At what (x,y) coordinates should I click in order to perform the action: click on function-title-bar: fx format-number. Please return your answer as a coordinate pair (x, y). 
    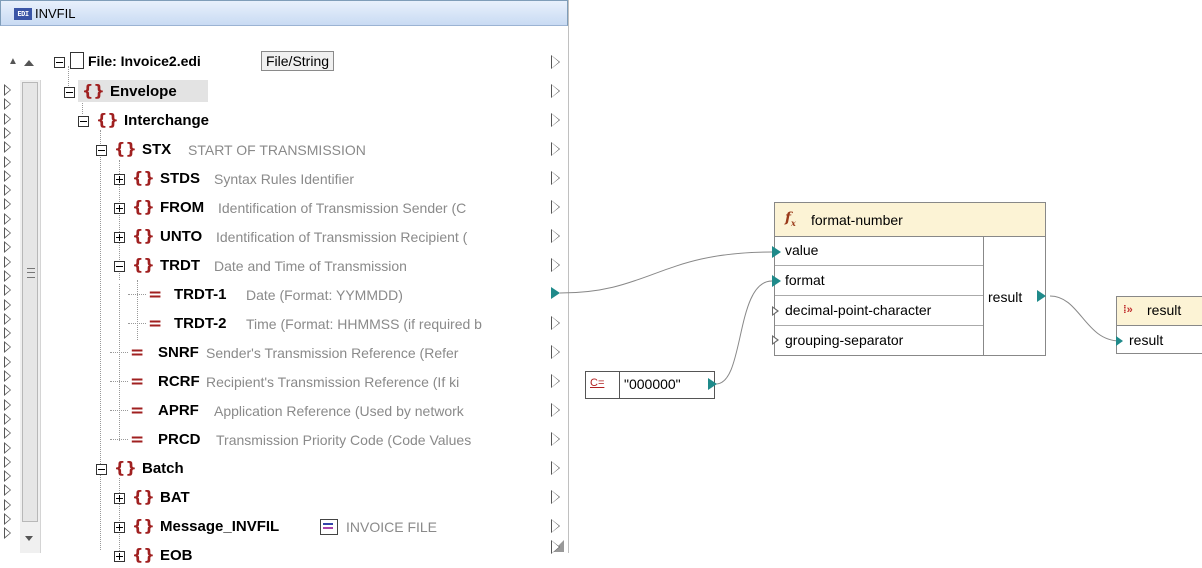
    Looking at the image, I should click on (910, 220).